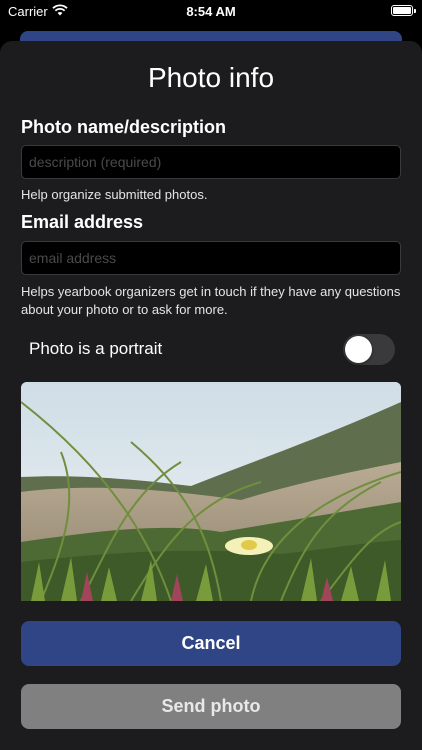 This screenshot has height=750, width=422. Describe the element at coordinates (114, 194) in the screenshot. I see `photo-name-help: Help organize submitted photos.` at that location.